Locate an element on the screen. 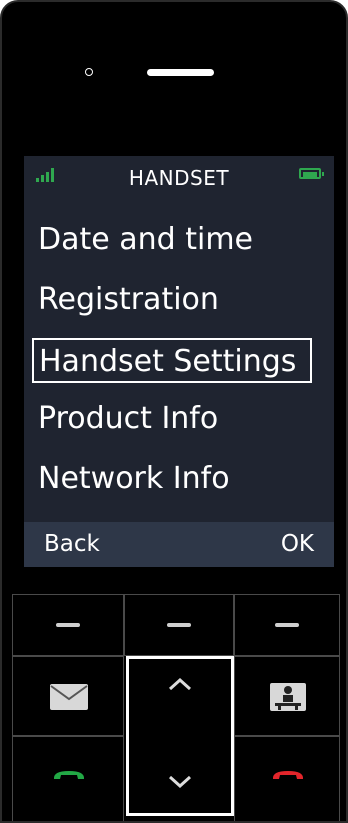  menu-item-date-and-time: Date and time is located at coordinates (145, 240).